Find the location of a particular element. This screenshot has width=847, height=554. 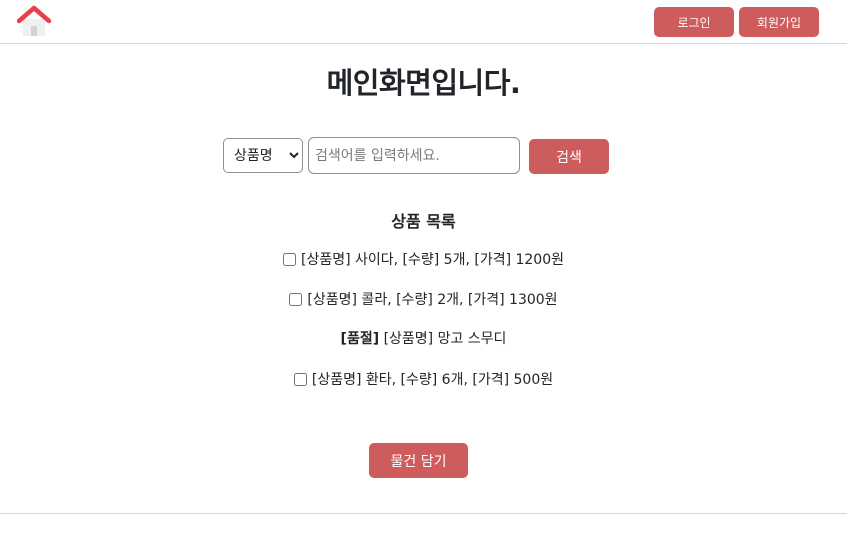

top-header: 로그인 회원가입 is located at coordinates (423, 22).